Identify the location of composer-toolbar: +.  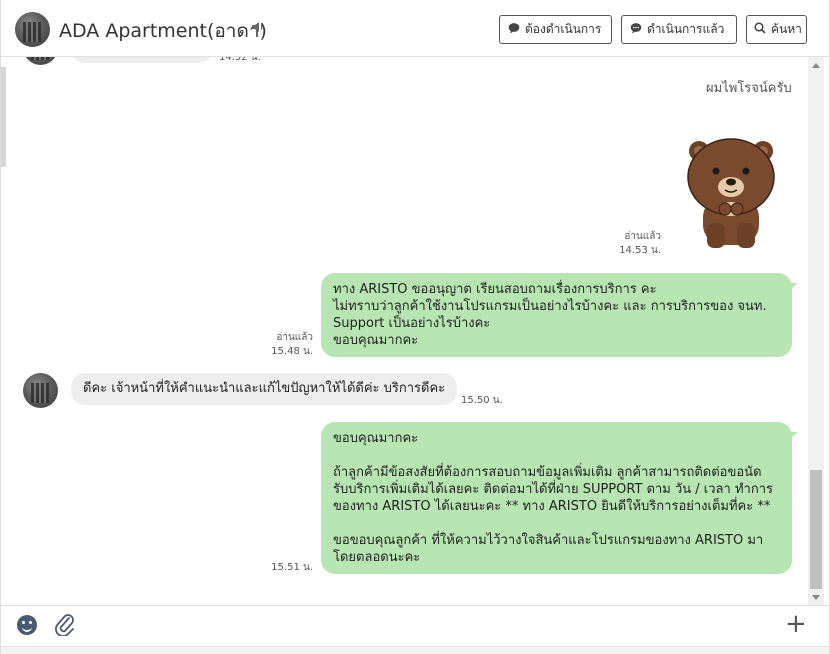
(415, 625).